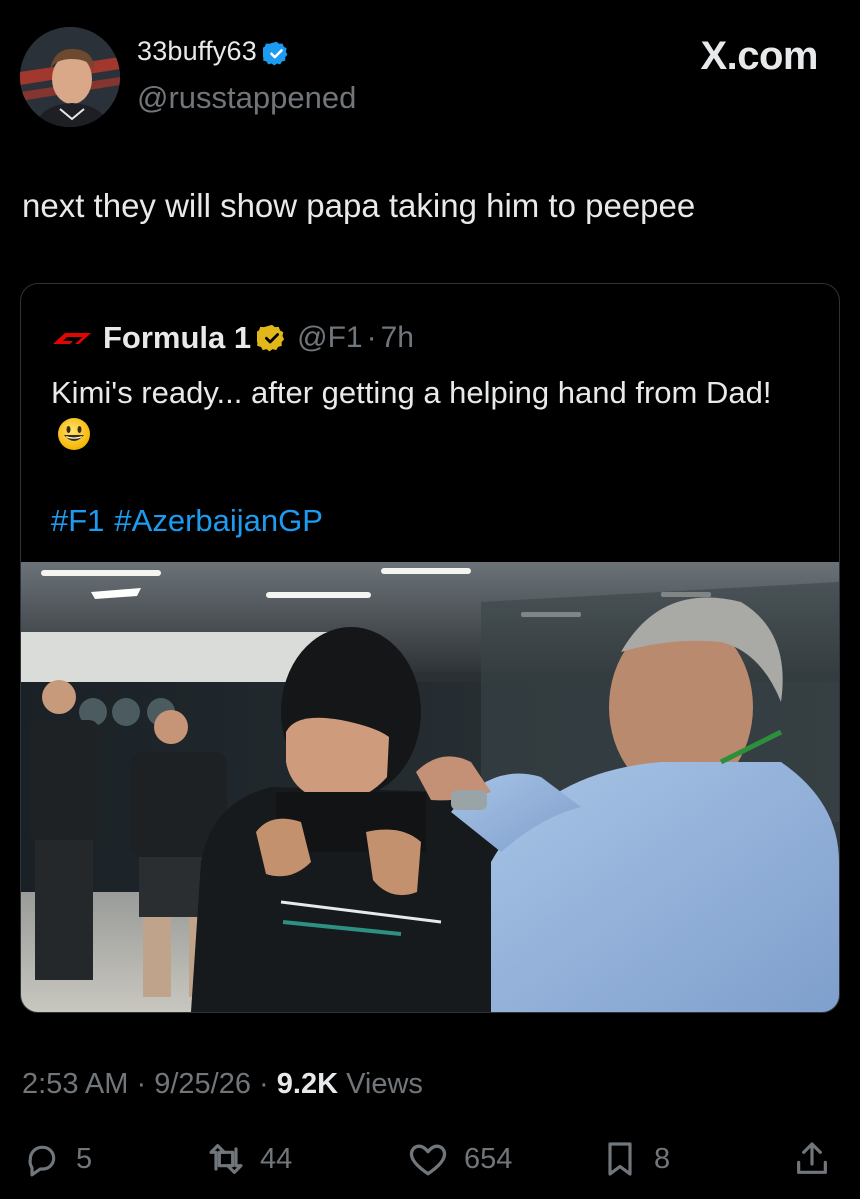  Describe the element at coordinates (307, 1084) in the screenshot. I see `views-count: 9.2K` at that location.